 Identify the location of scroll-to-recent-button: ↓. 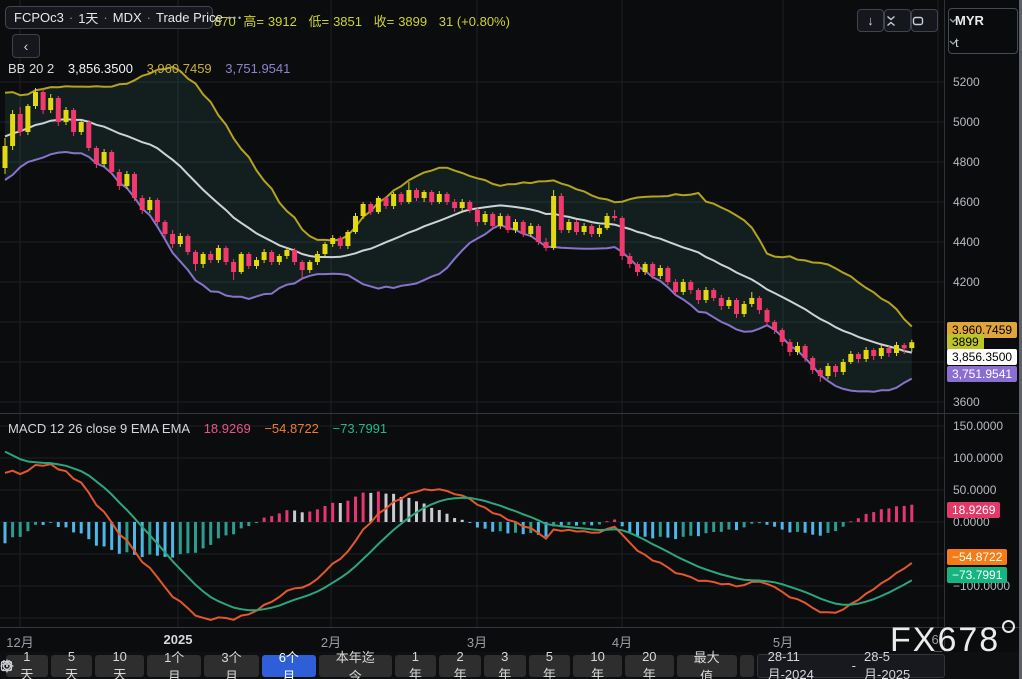
(870, 20).